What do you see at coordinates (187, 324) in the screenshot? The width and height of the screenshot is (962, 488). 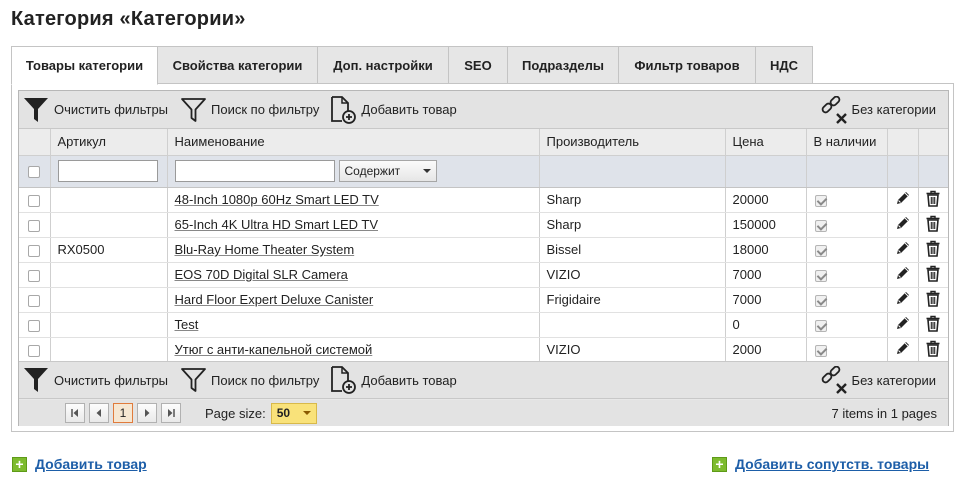 I see `product-name-link: Test` at bounding box center [187, 324].